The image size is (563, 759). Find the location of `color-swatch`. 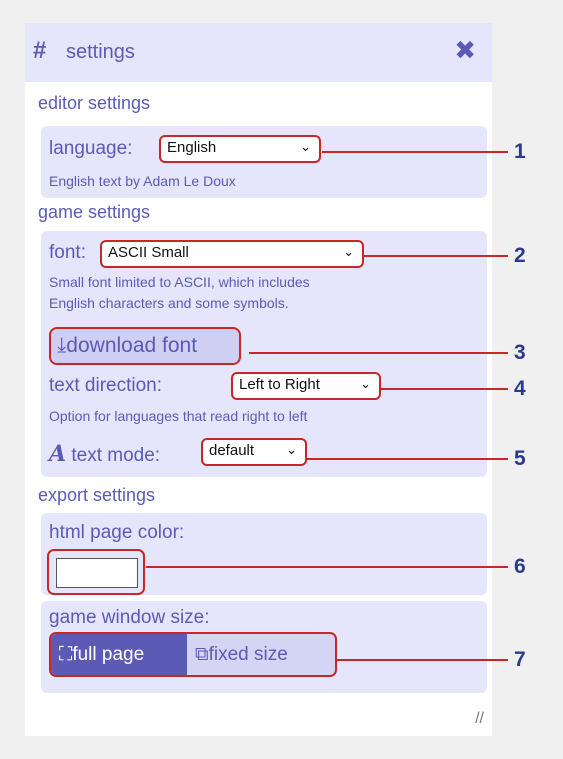

color-swatch is located at coordinates (97, 573).